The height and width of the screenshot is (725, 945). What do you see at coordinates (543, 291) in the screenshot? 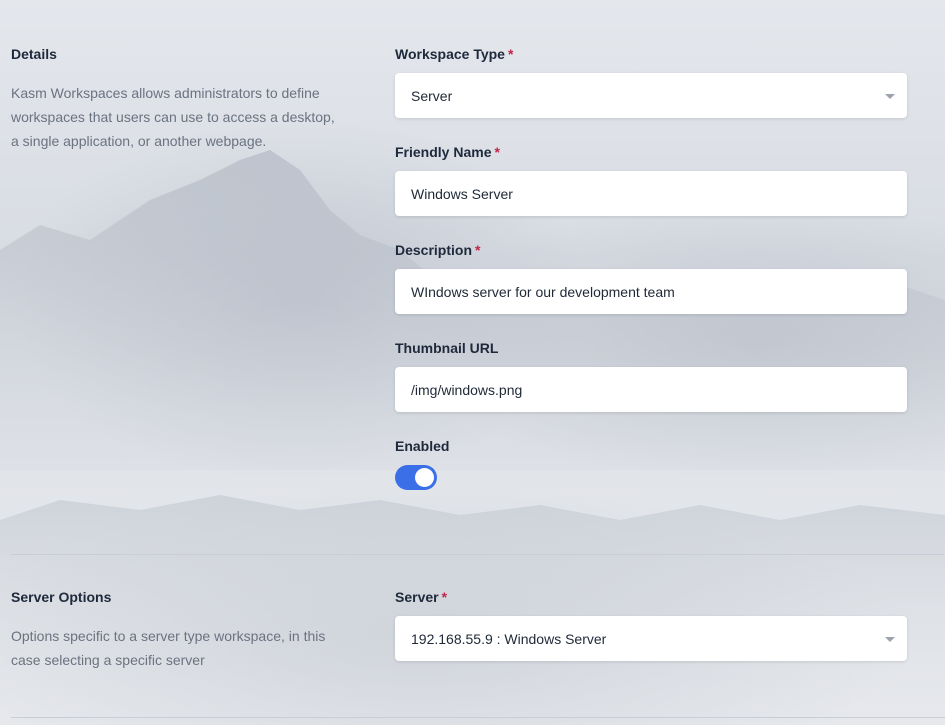
I see `description-value: WIndows server for our development team` at bounding box center [543, 291].